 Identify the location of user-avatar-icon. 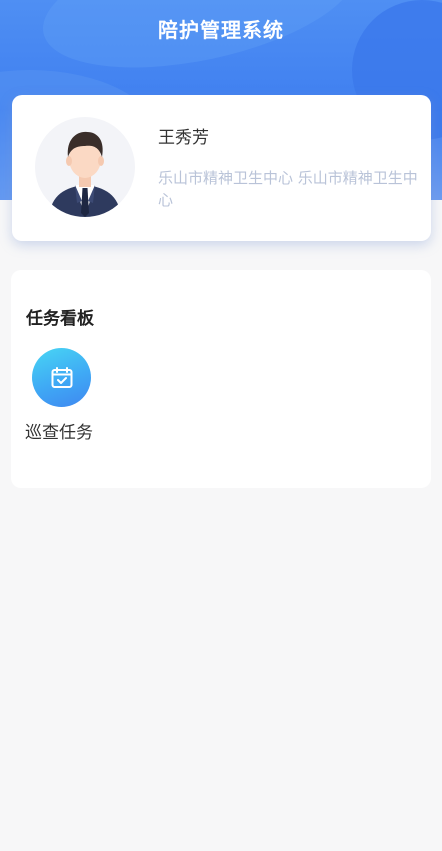
(85, 174).